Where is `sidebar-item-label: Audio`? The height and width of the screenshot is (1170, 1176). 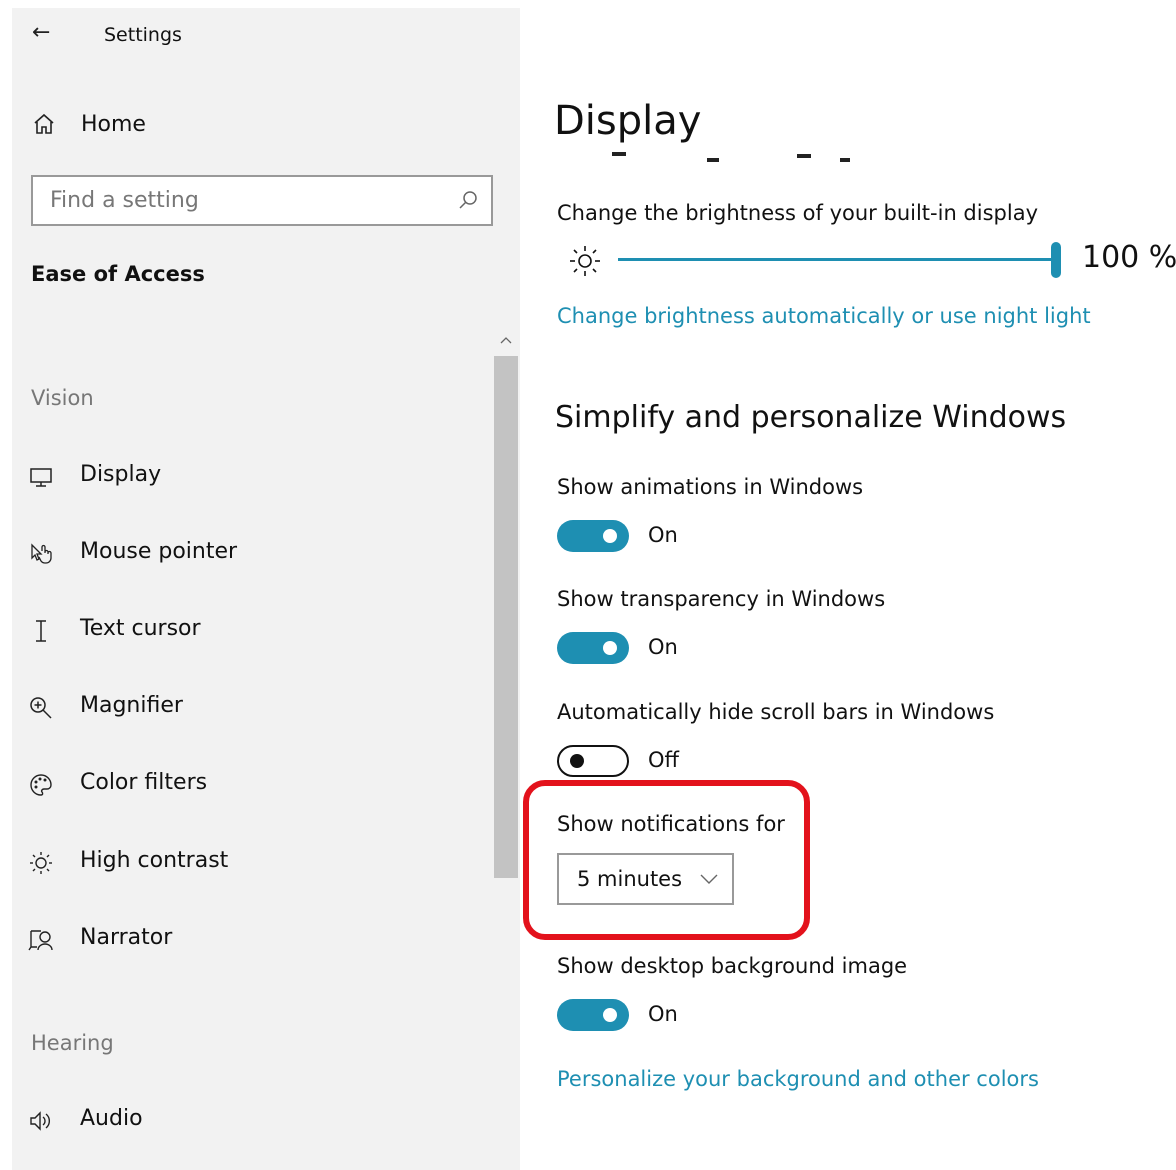 sidebar-item-label: Audio is located at coordinates (111, 1118).